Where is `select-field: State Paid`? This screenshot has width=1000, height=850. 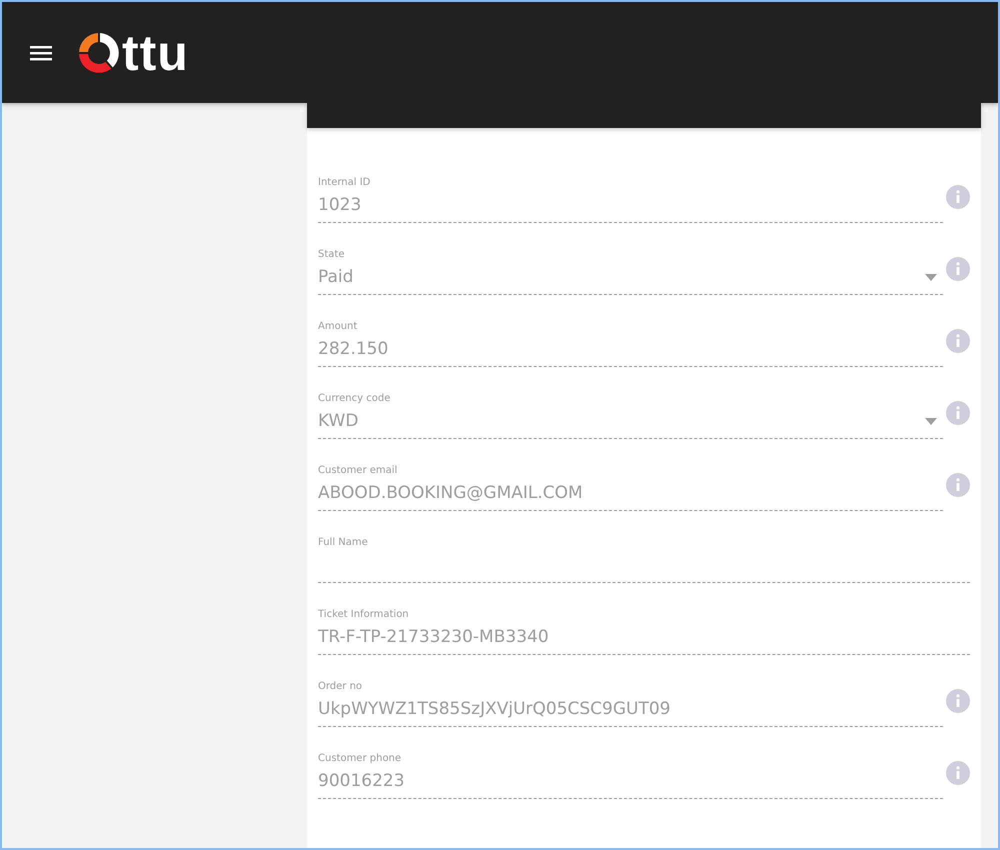 select-field: State Paid is located at coordinates (630, 268).